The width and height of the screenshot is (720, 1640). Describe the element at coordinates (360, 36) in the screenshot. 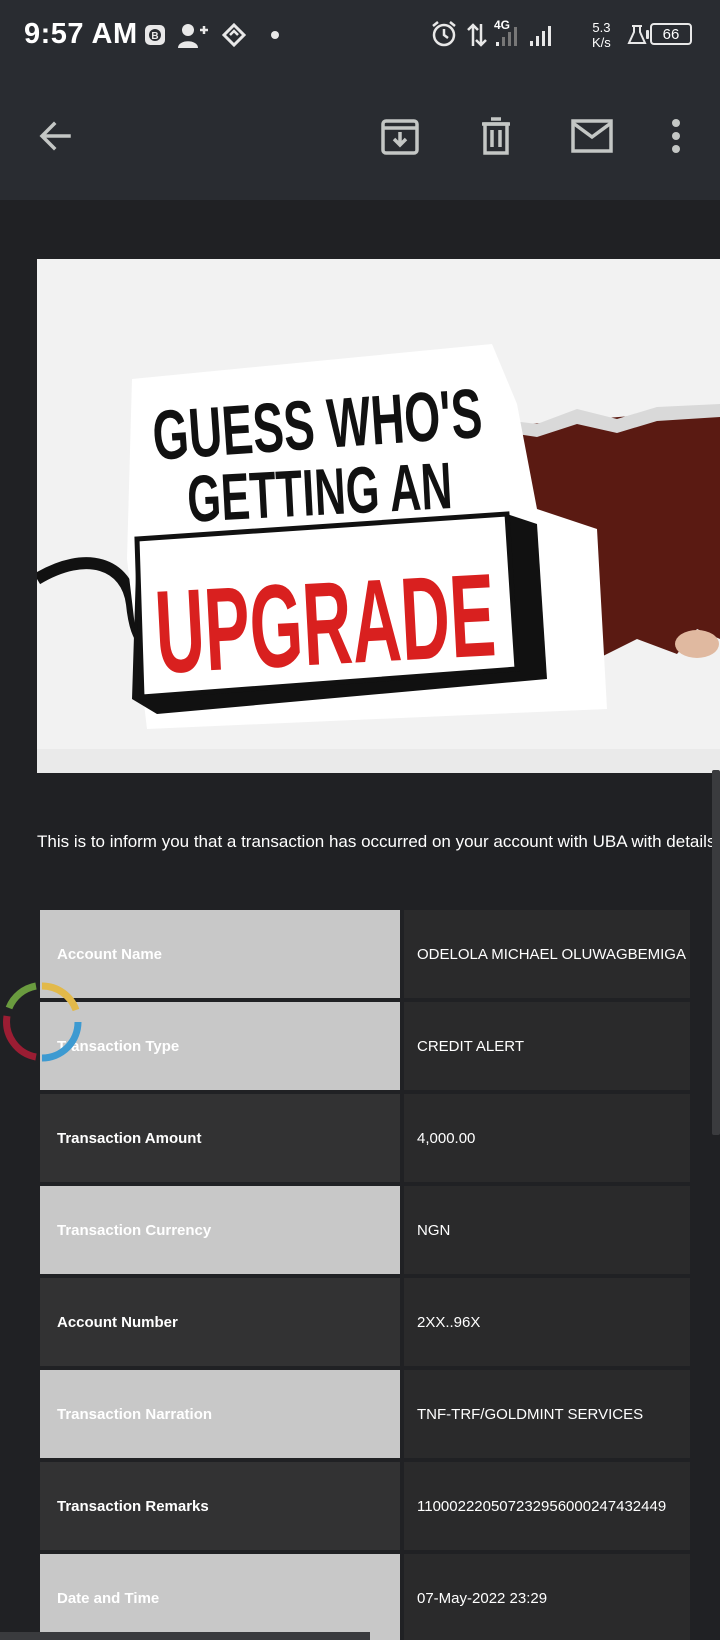

I see `status-bar: 9:57 AM B 4G 5.3 K/s 66` at that location.